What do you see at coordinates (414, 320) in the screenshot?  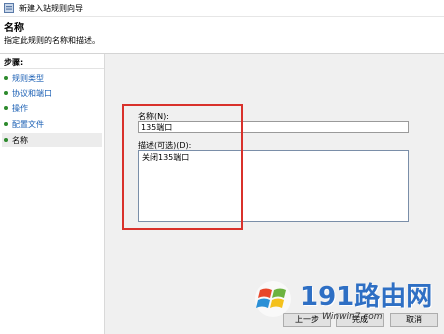 I see `cancel-button: 取消` at bounding box center [414, 320].